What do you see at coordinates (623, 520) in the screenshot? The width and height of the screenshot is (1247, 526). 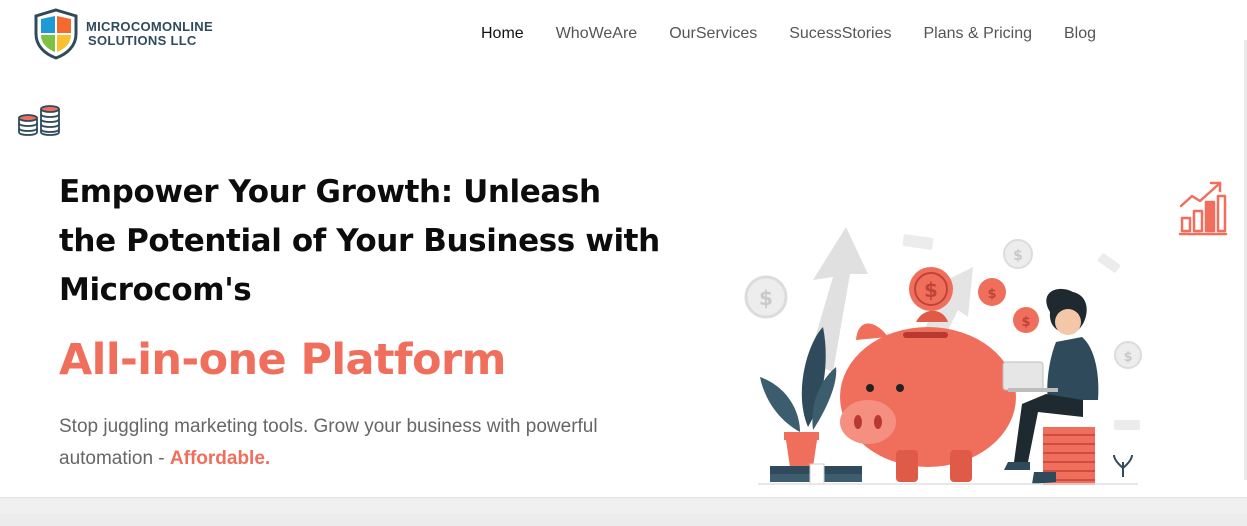 I see `footer-strip` at bounding box center [623, 520].